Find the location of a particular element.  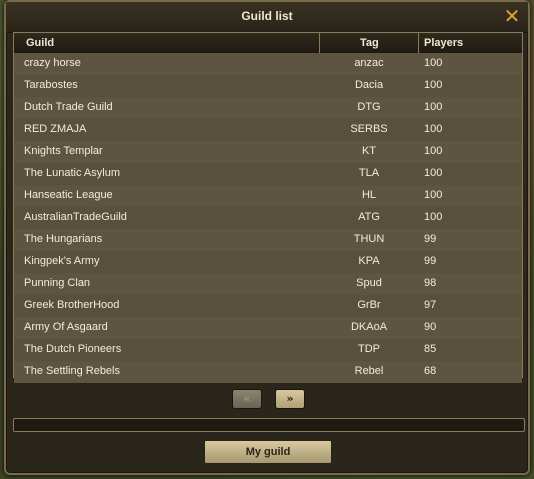

guild-tag-cell: TDP is located at coordinates (369, 349).